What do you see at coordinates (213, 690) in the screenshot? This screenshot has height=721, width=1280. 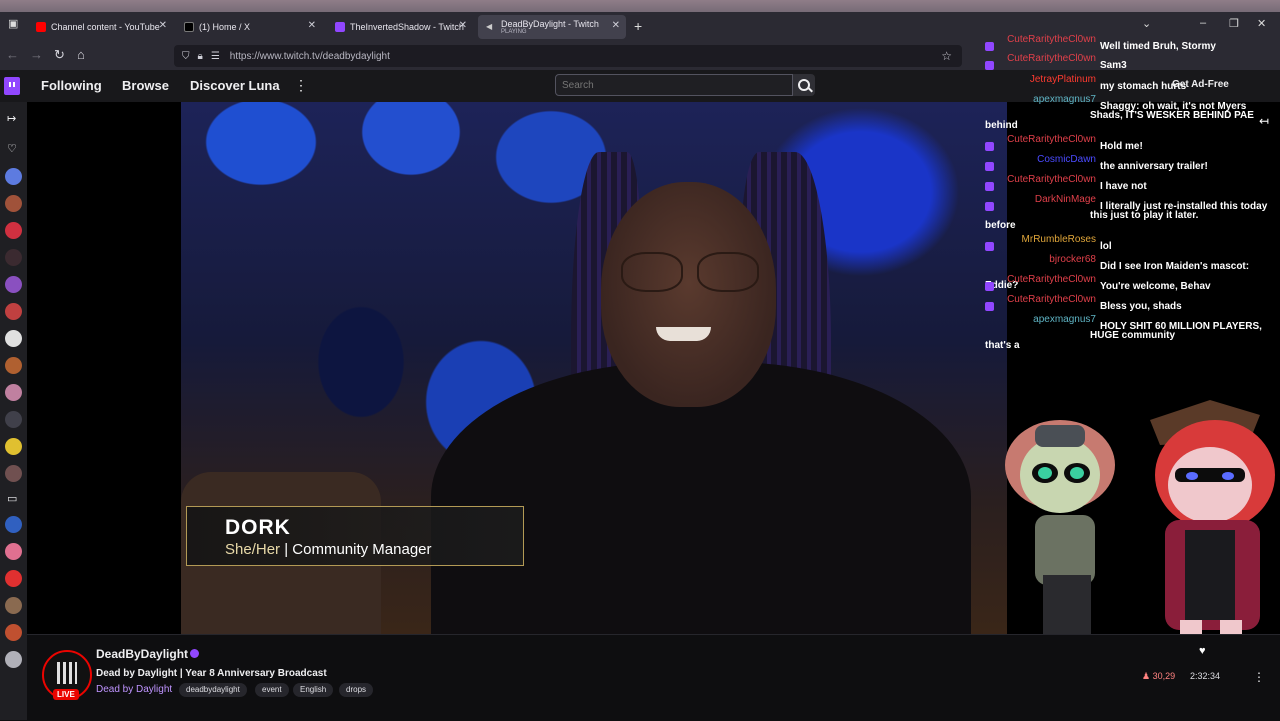 I see `tag-deadbydaylight: deadbydaylight` at bounding box center [213, 690].